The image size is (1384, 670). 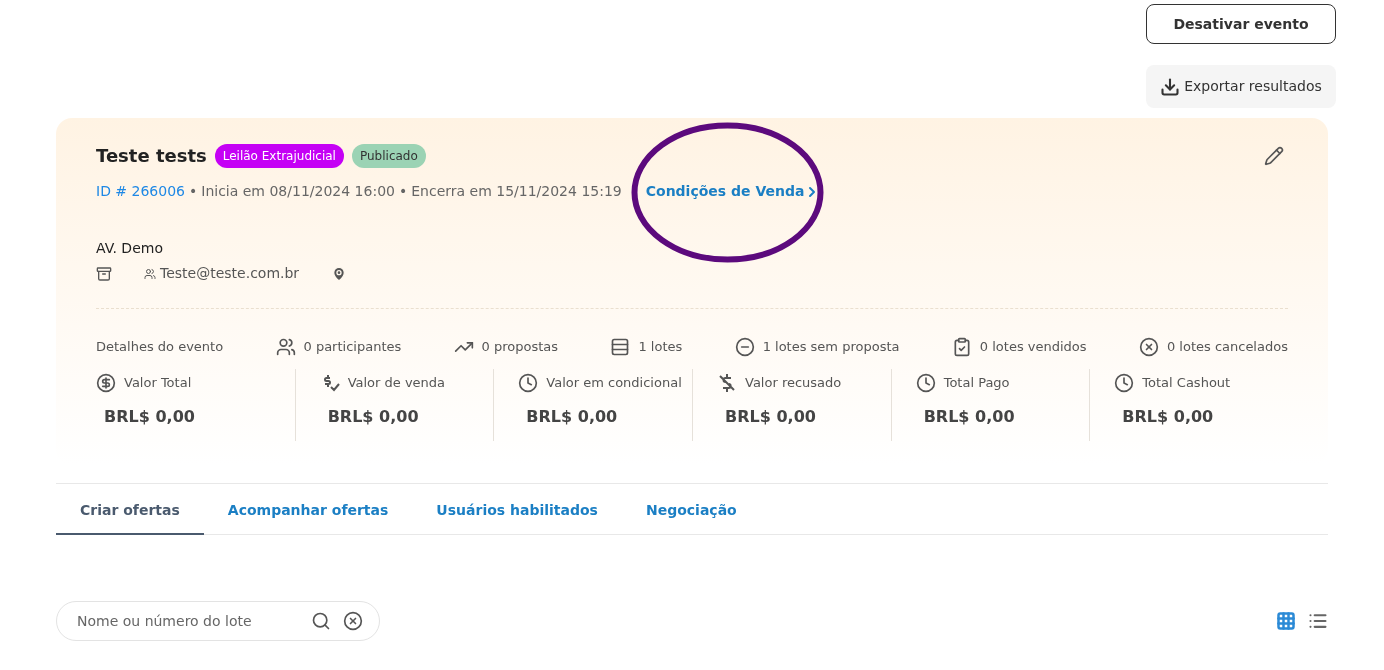 What do you see at coordinates (353, 621) in the screenshot?
I see `clear-icon` at bounding box center [353, 621].